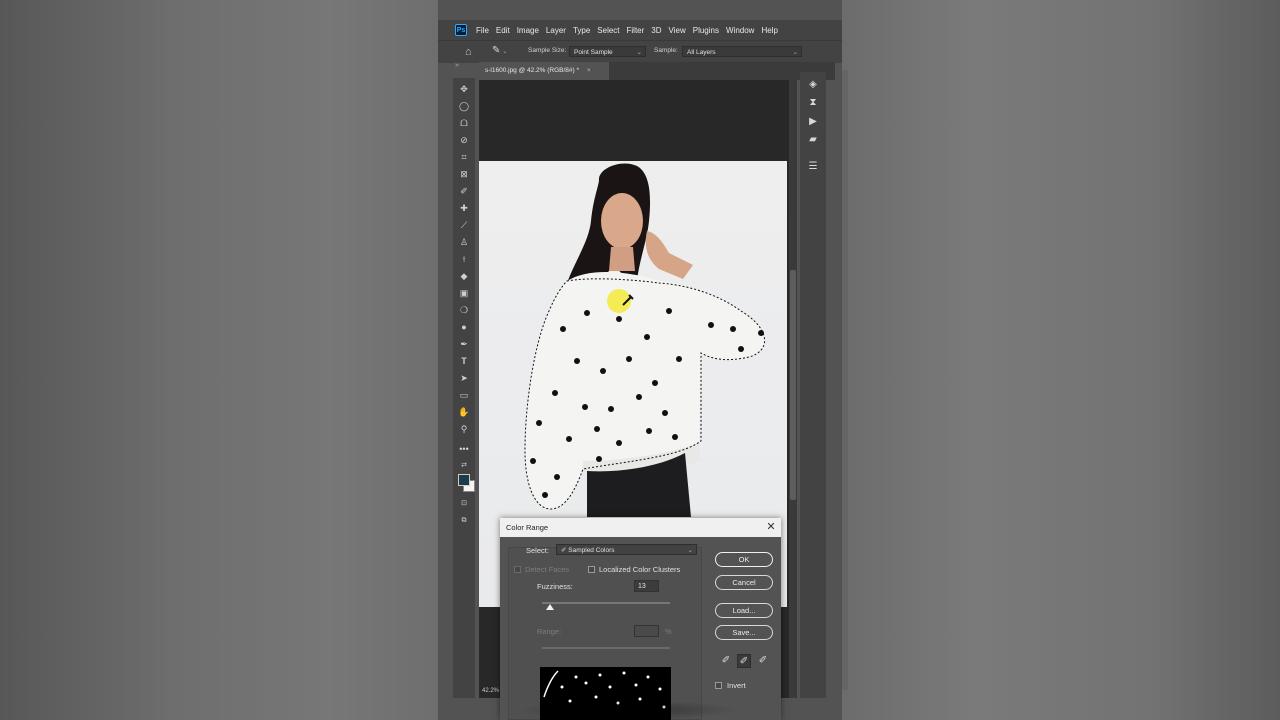 The height and width of the screenshot is (720, 1280). I want to click on vertical-scrollbar, so click(793, 389).